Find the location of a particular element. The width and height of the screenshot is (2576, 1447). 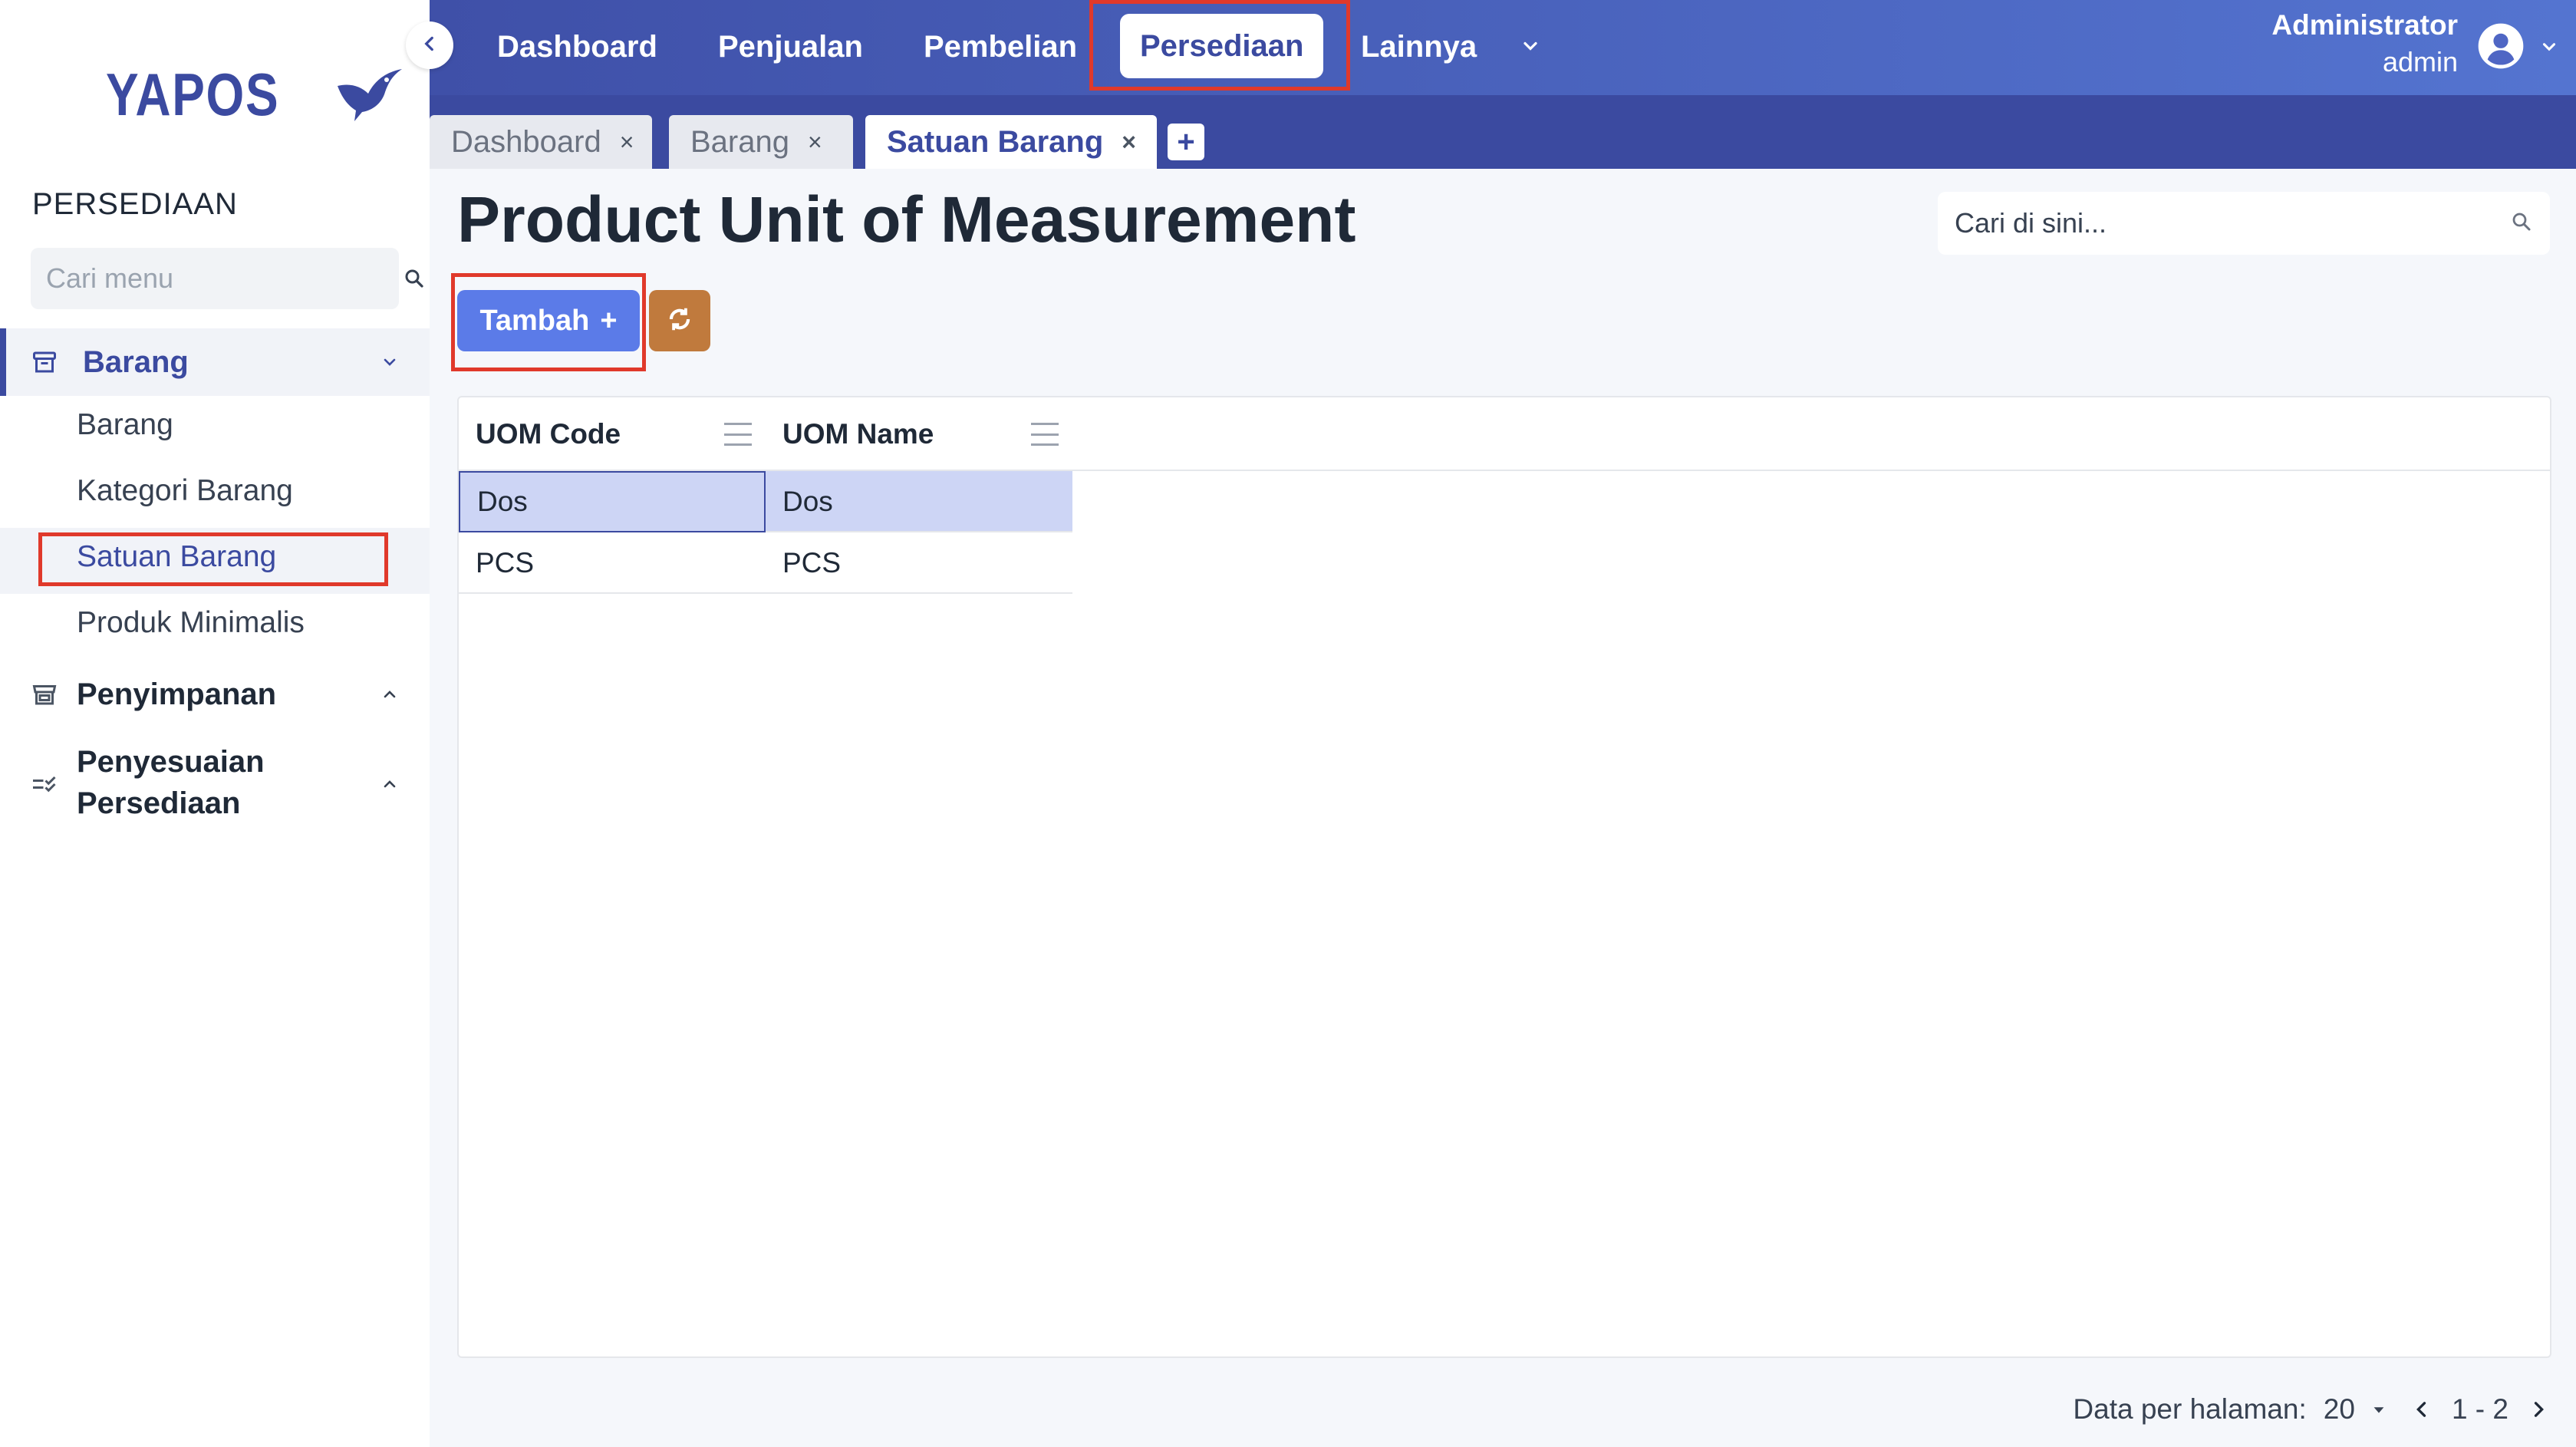

refresh-icon is located at coordinates (679, 321).